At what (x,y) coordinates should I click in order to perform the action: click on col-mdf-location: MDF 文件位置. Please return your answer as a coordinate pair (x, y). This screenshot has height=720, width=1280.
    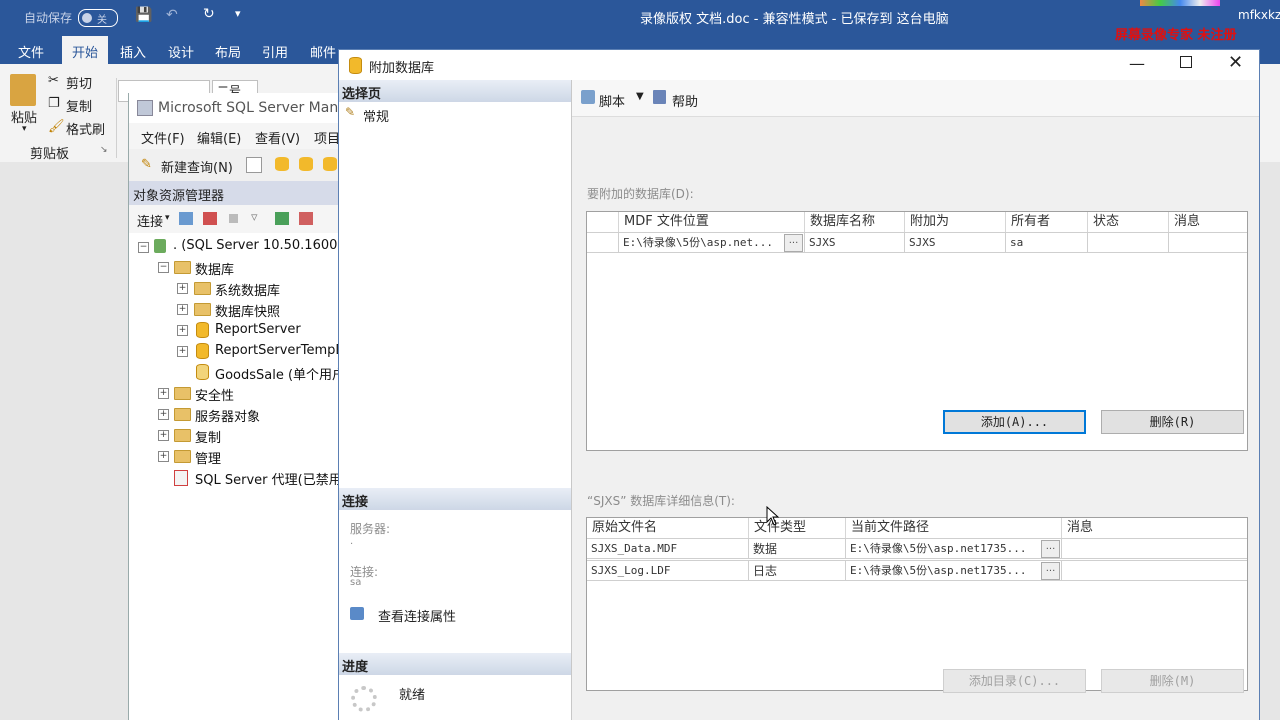
    Looking at the image, I should click on (712, 222).